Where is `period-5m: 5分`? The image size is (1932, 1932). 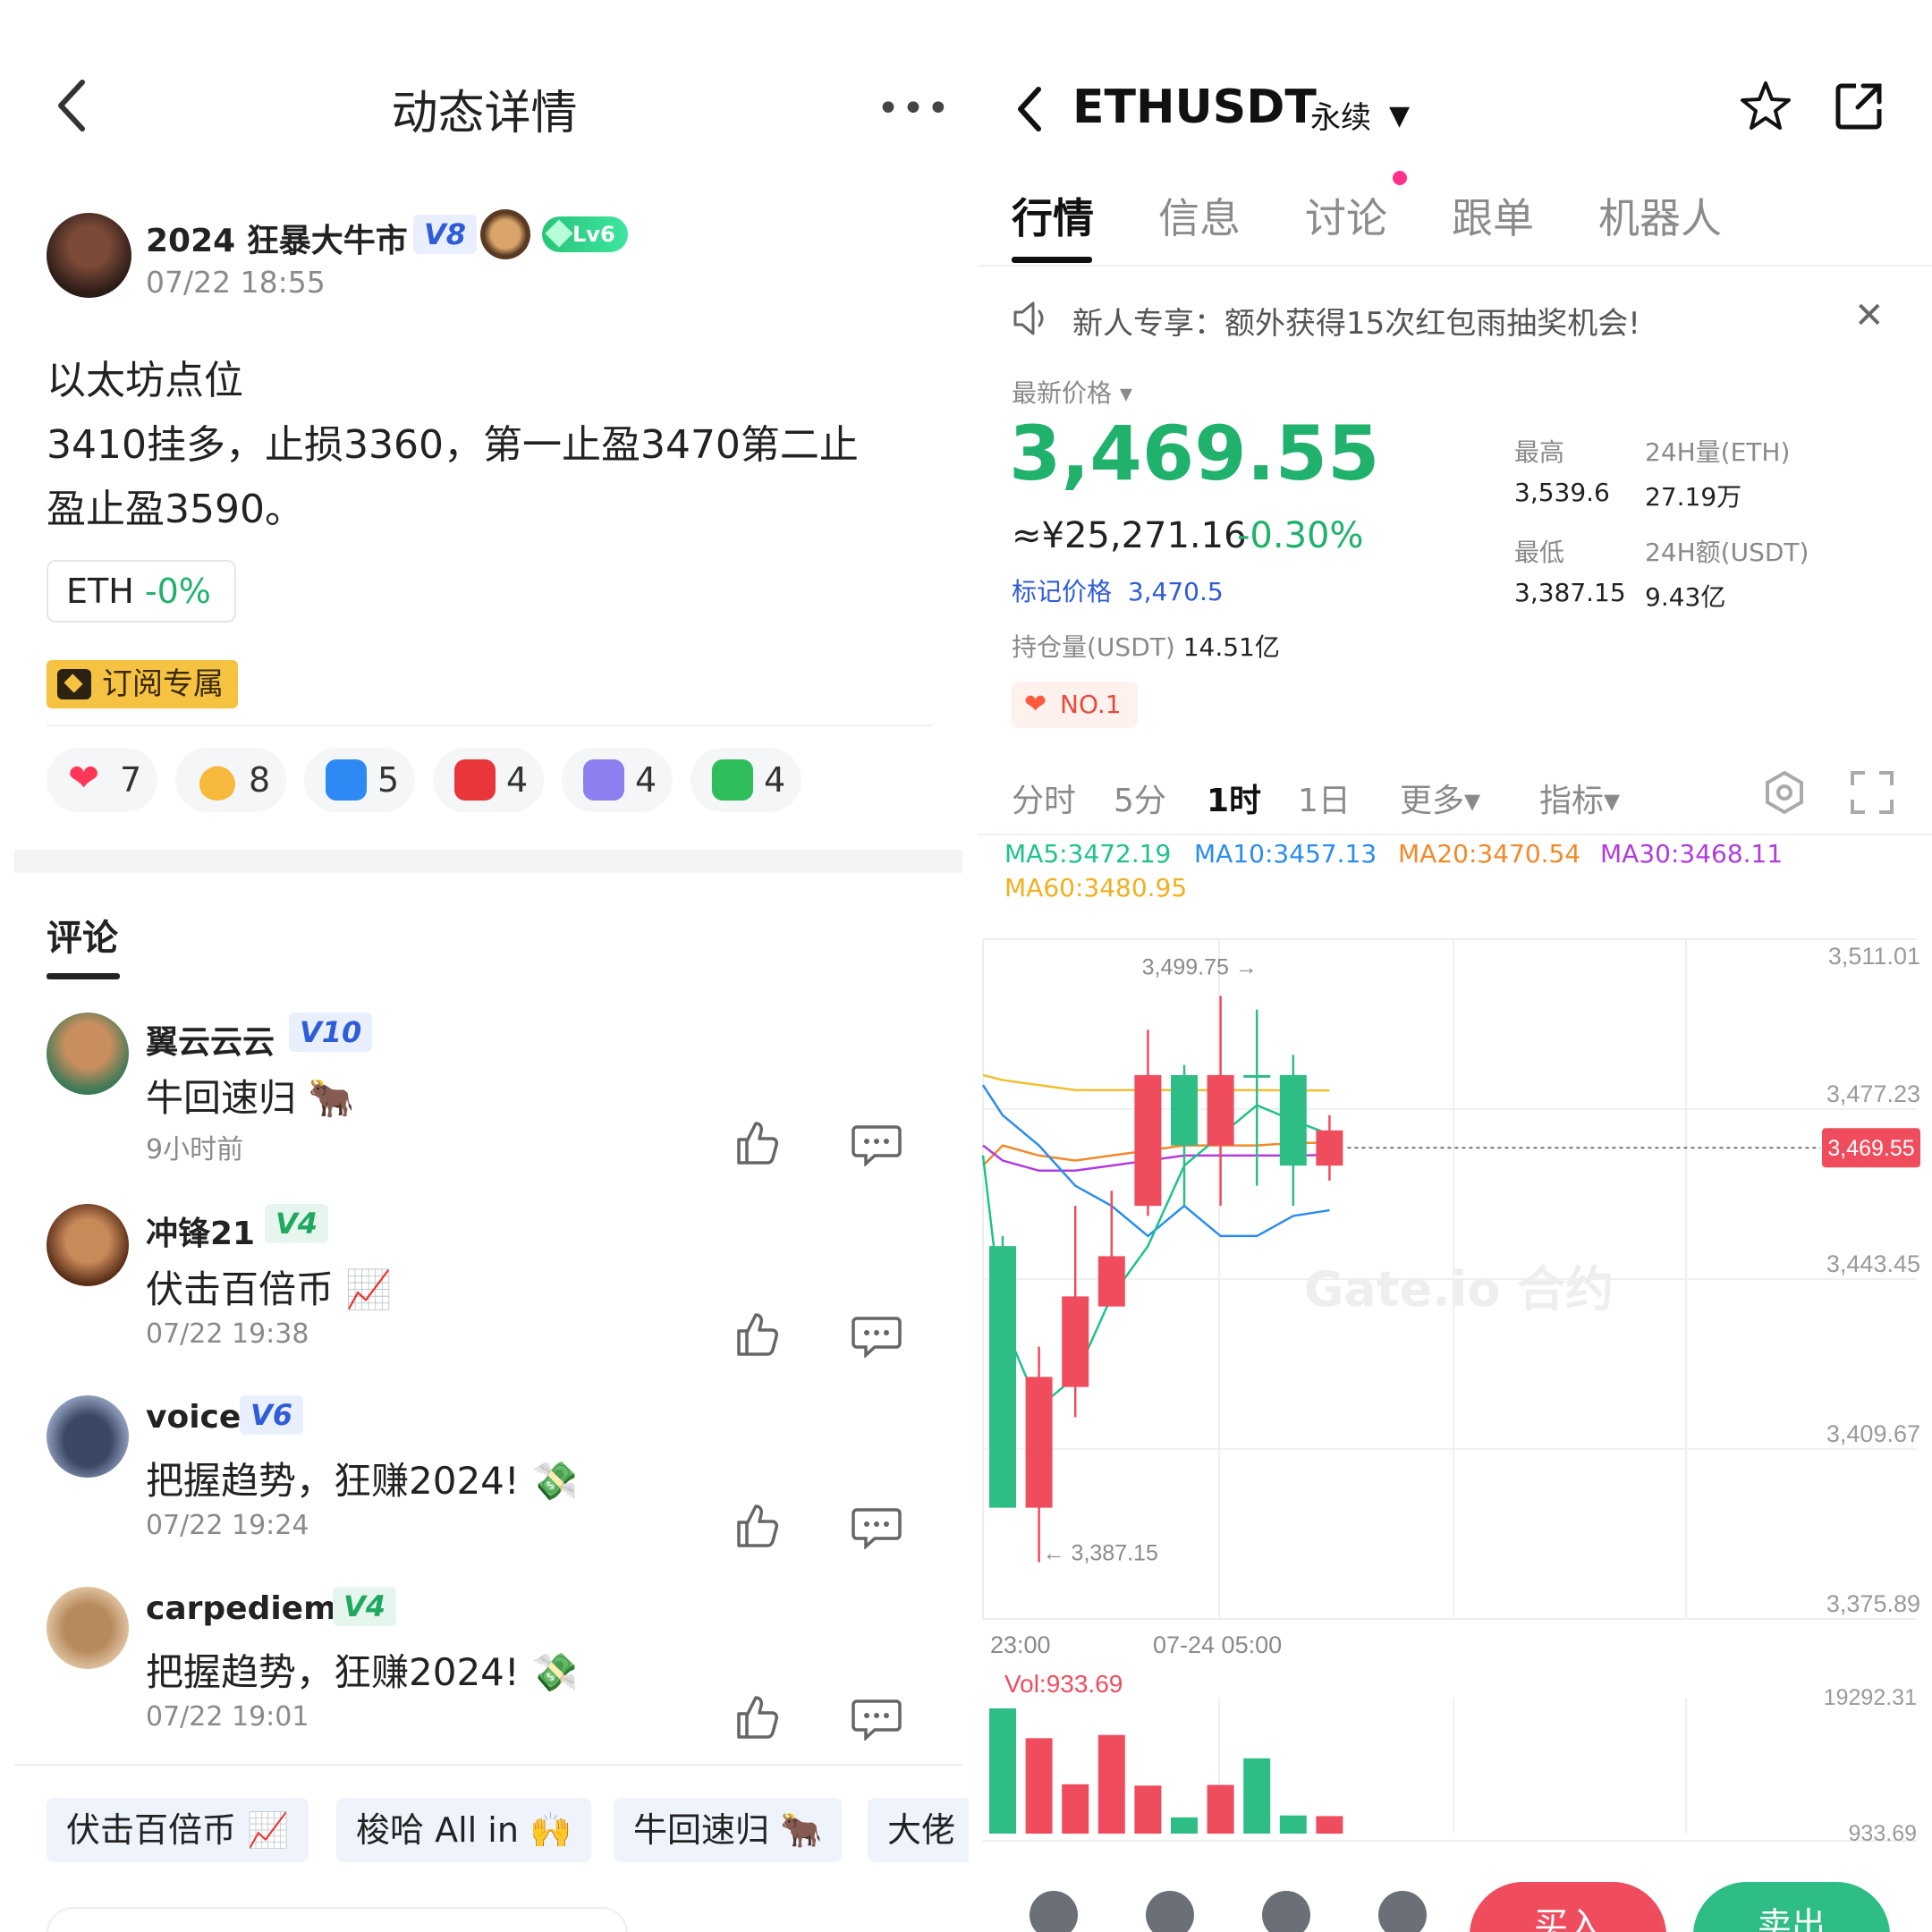
period-5m: 5分 is located at coordinates (1140, 798).